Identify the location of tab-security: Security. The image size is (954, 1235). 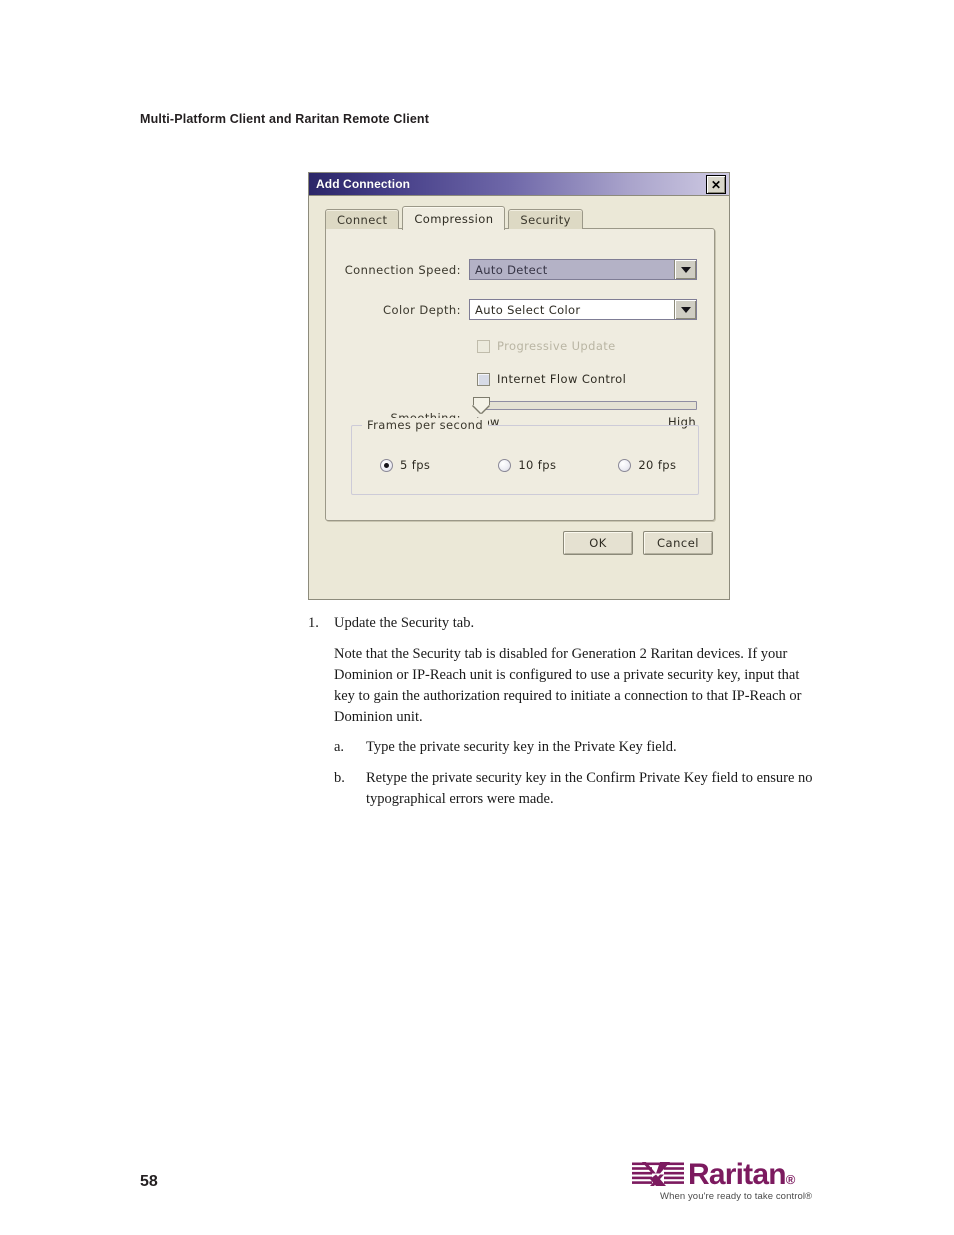
(545, 219).